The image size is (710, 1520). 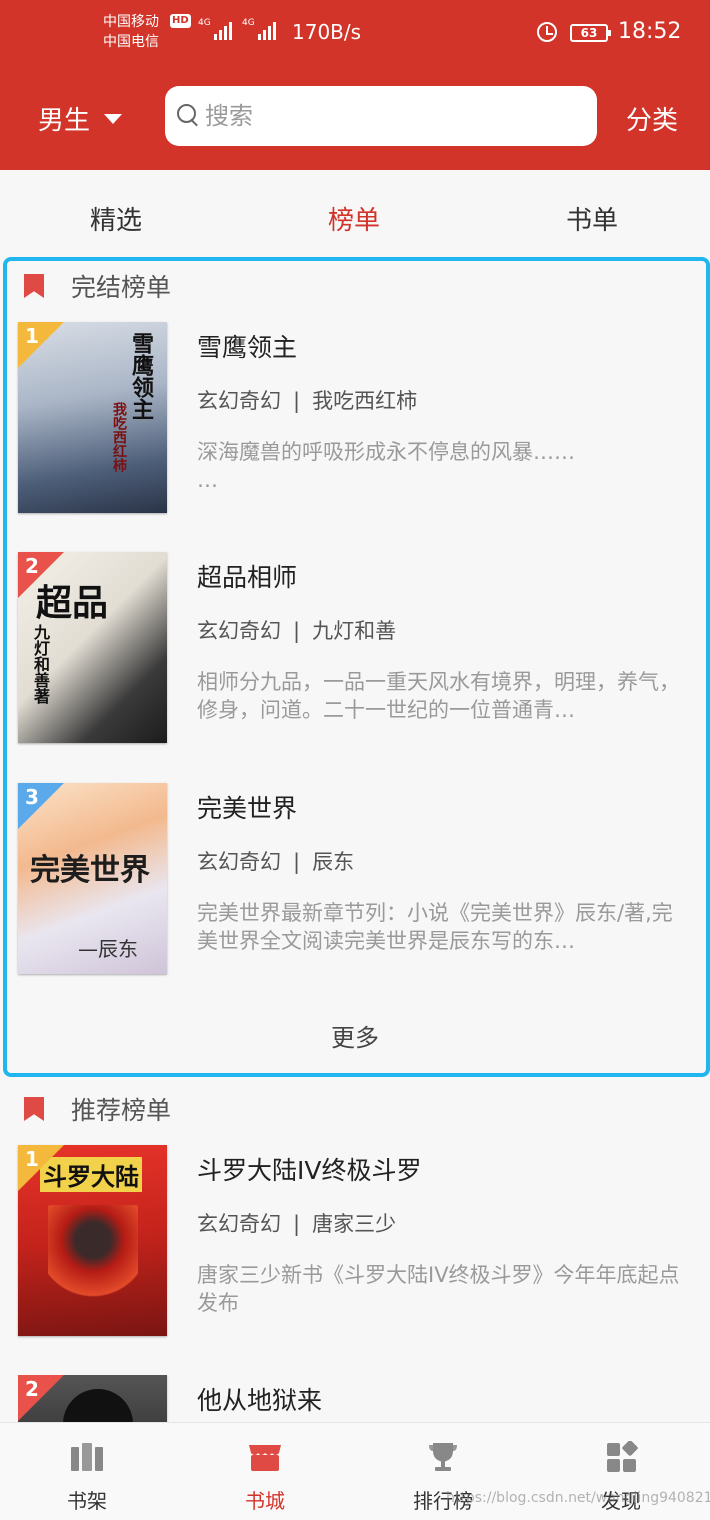 What do you see at coordinates (92, 1240) in the screenshot?
I see `book-cover: 斗罗大陆 1` at bounding box center [92, 1240].